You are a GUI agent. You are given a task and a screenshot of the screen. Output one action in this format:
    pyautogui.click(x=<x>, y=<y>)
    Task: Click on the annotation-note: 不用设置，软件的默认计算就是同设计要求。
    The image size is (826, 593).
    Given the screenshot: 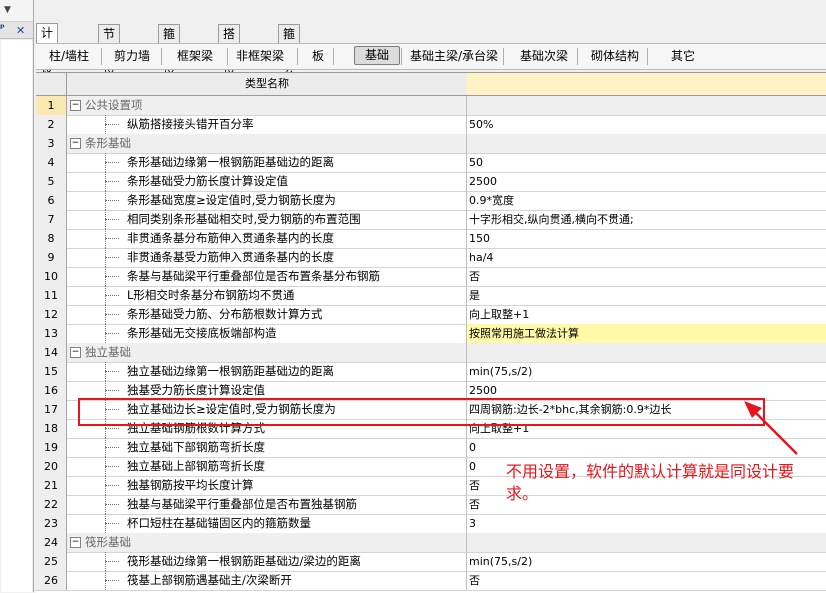 What is the action you would take?
    pyautogui.click(x=650, y=482)
    